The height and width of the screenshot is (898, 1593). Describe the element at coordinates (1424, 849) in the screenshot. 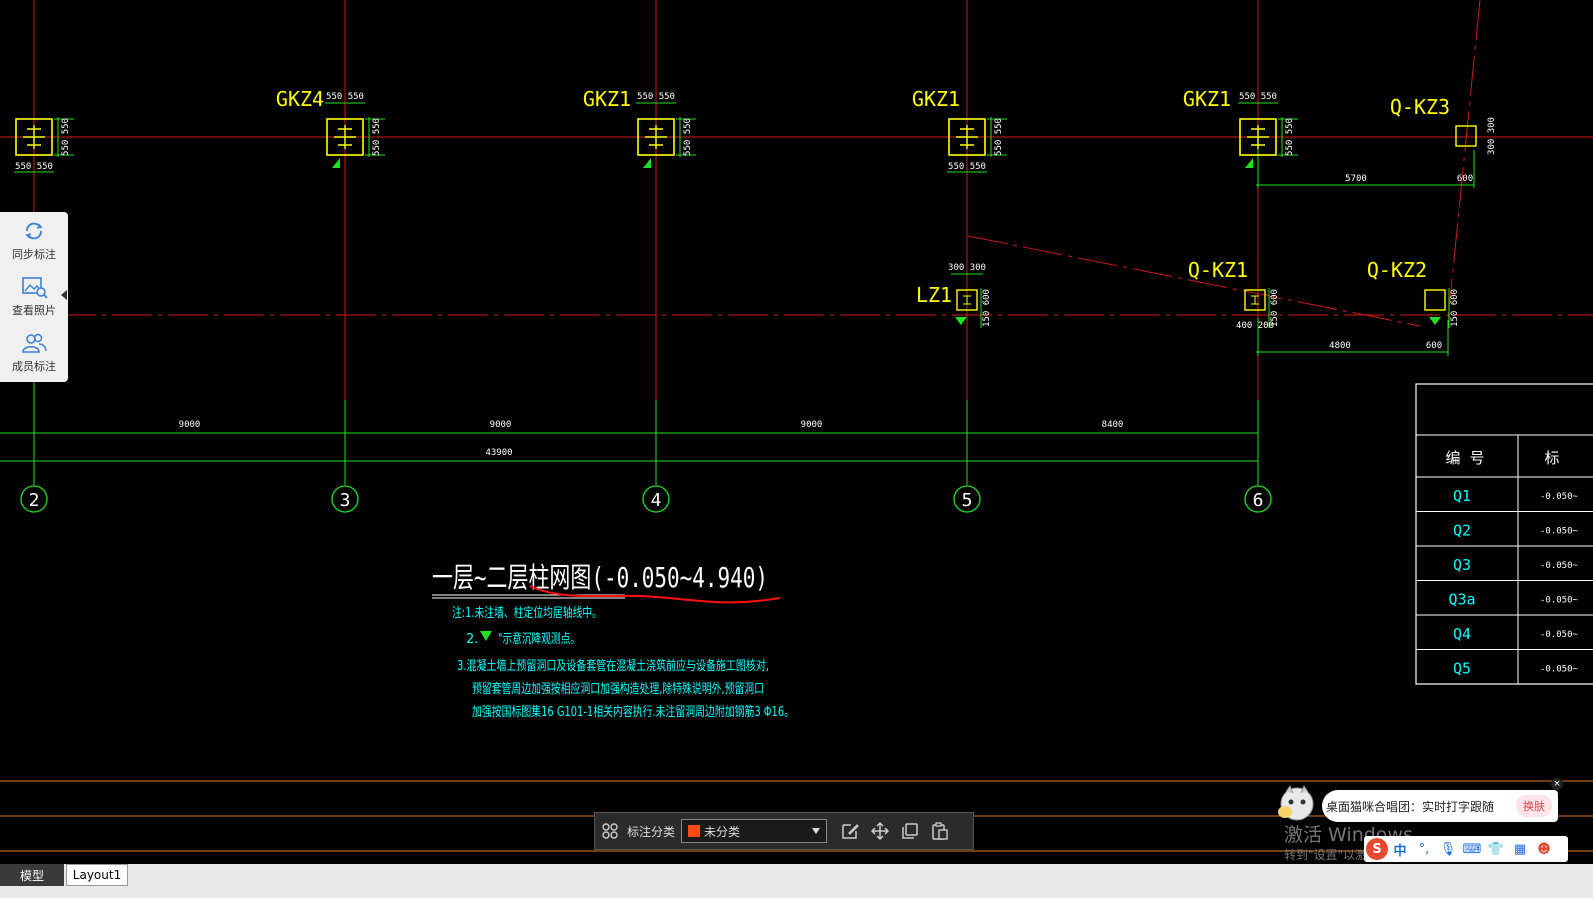

I see `ime-punctuation-icon: °,` at that location.